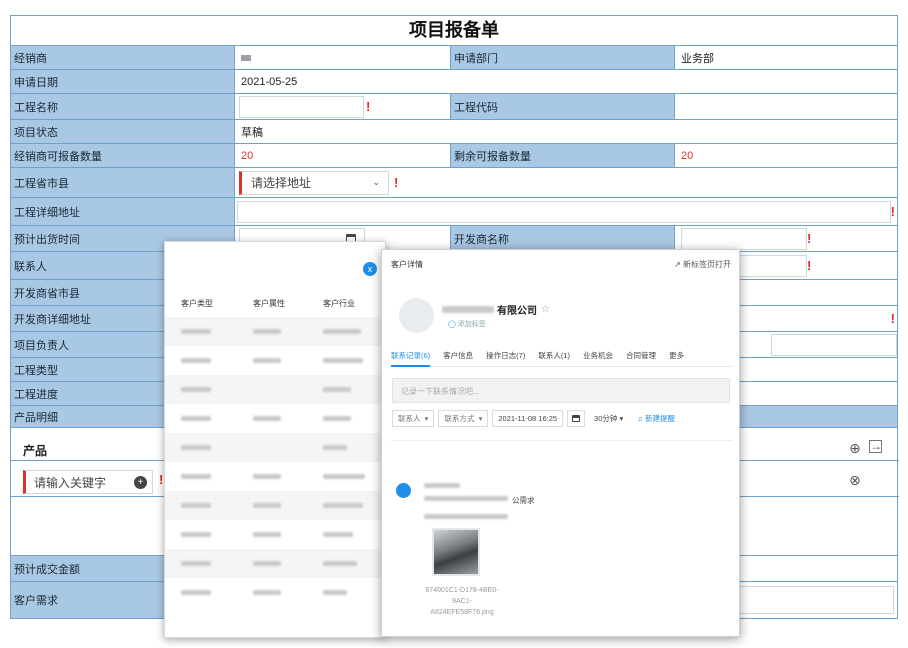 The image size is (908, 648). Describe the element at coordinates (123, 106) in the screenshot. I see `proj-name-label: 工程名称` at that location.